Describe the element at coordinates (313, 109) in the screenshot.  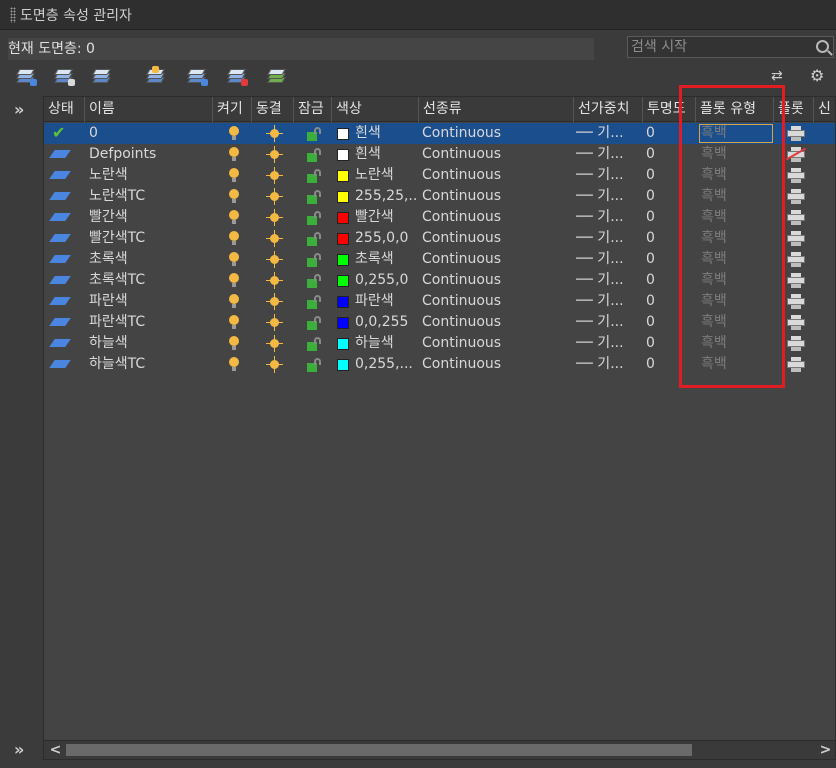
I see `col-lock: 잠금` at that location.